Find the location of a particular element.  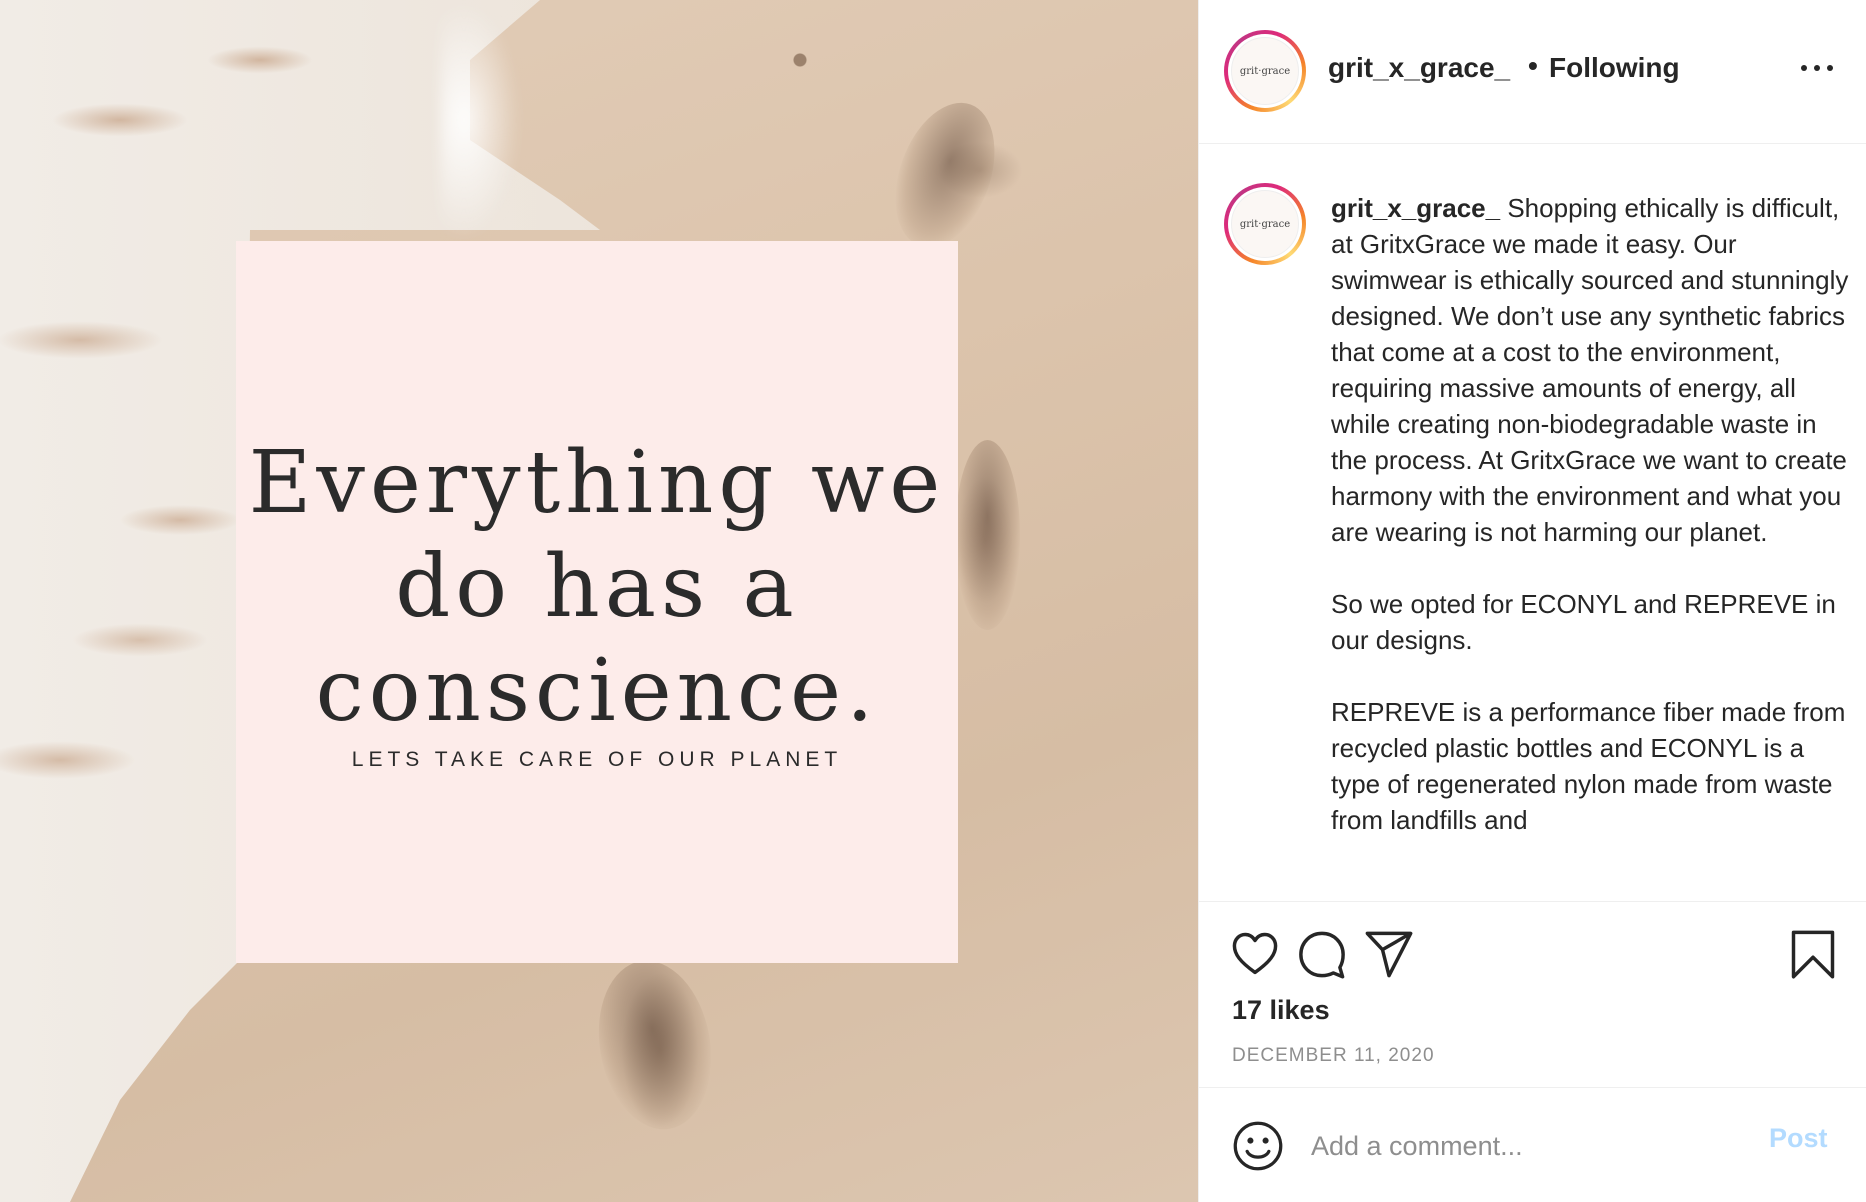

following-button: Following is located at coordinates (1614, 68).